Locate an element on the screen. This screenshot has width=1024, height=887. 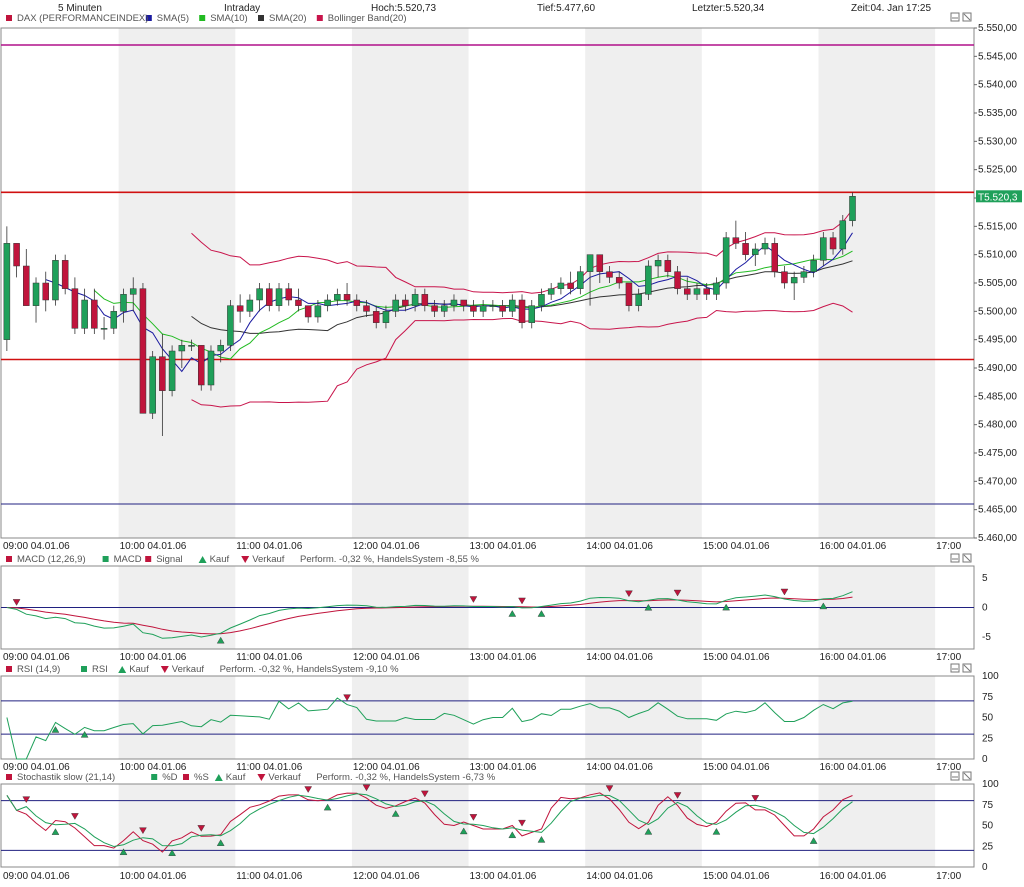
y-tick-label: 5.510,00 is located at coordinates (997, 255).